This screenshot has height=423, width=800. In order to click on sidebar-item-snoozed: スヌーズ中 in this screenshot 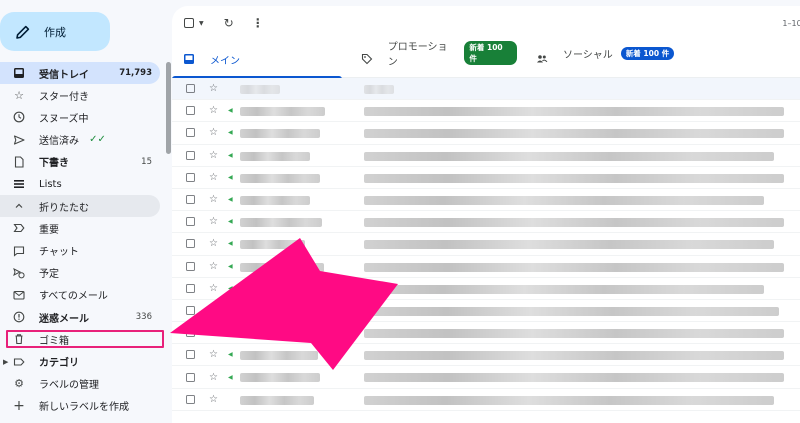, I will do `click(80, 117)`.